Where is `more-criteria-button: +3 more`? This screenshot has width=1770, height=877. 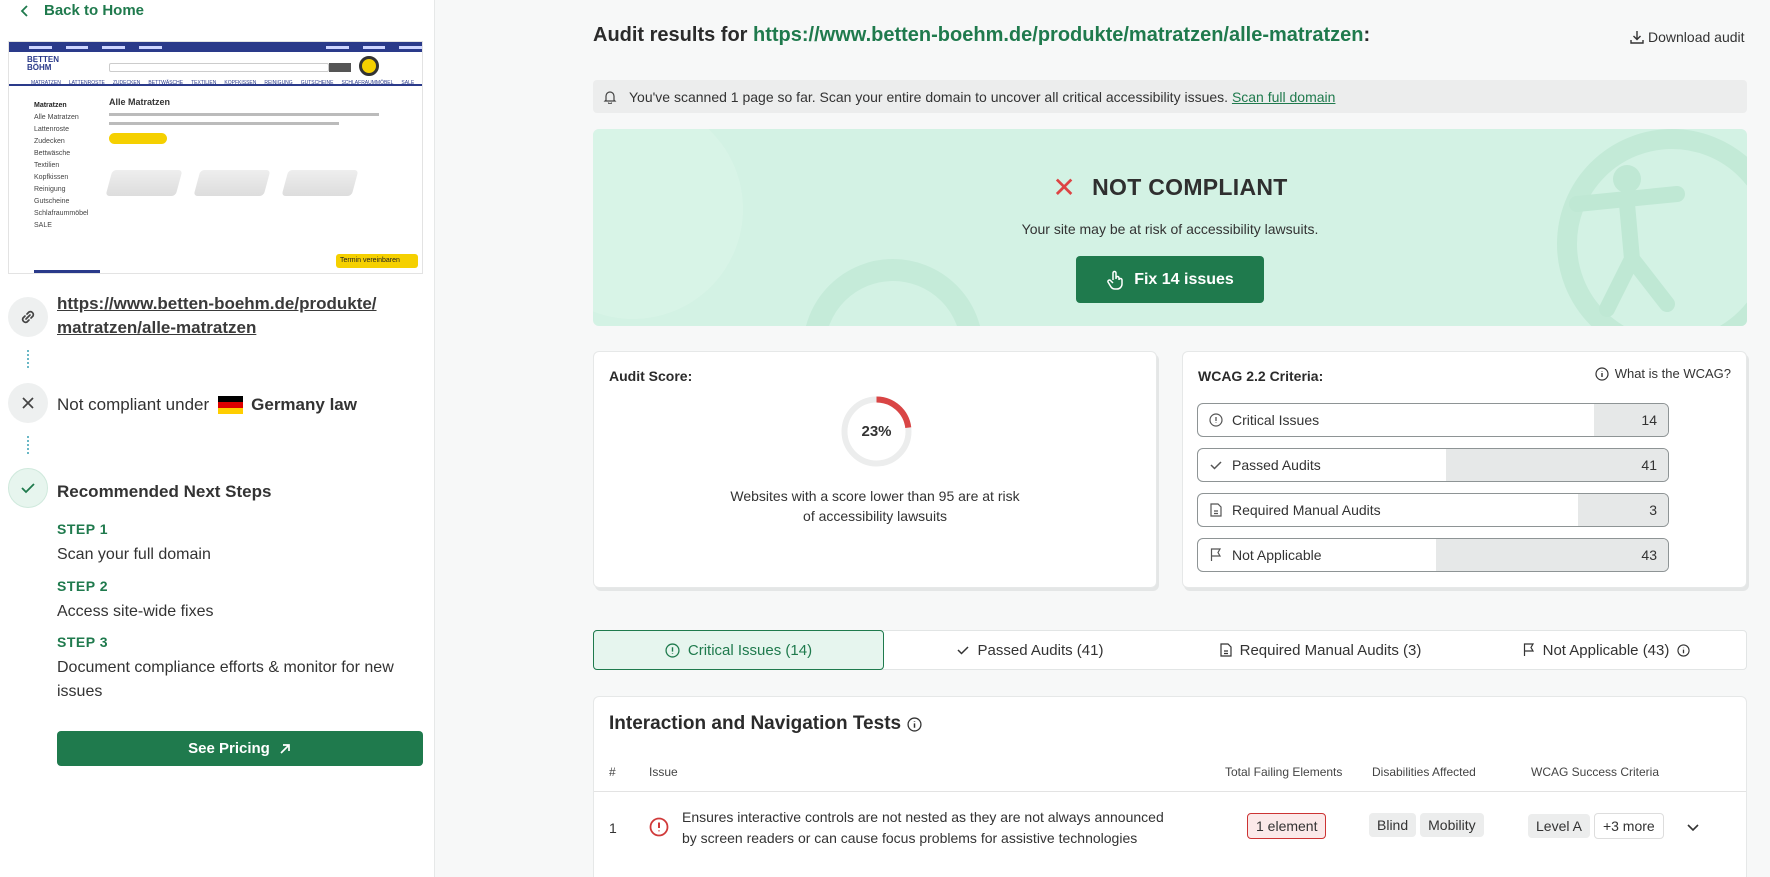
more-criteria-button: +3 more is located at coordinates (1628, 826).